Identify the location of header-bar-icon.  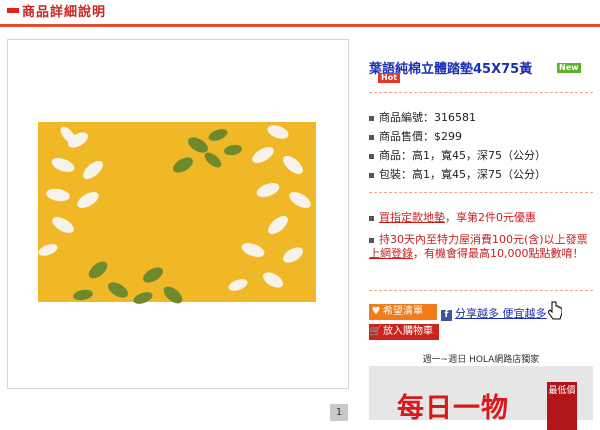
(13, 10).